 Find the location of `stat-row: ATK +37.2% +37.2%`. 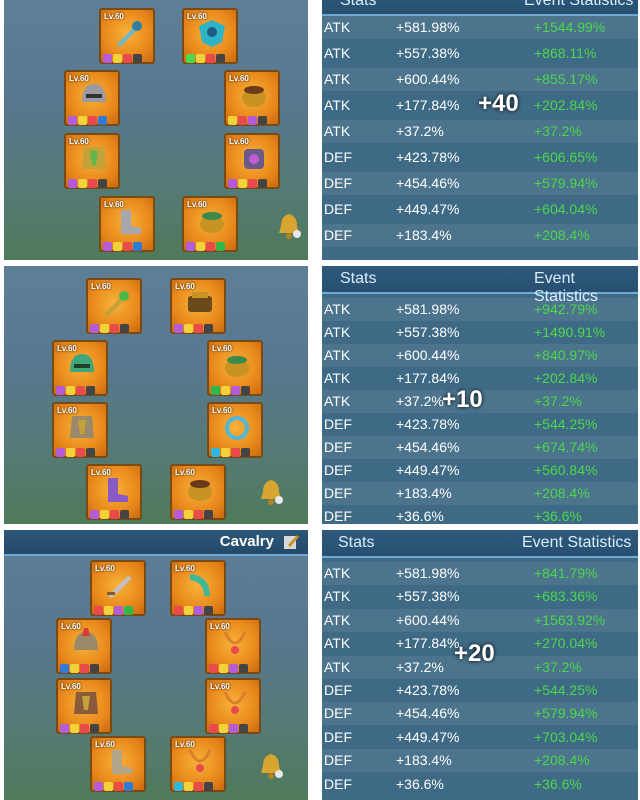

stat-row: ATK +37.2% +37.2% is located at coordinates (480, 131).